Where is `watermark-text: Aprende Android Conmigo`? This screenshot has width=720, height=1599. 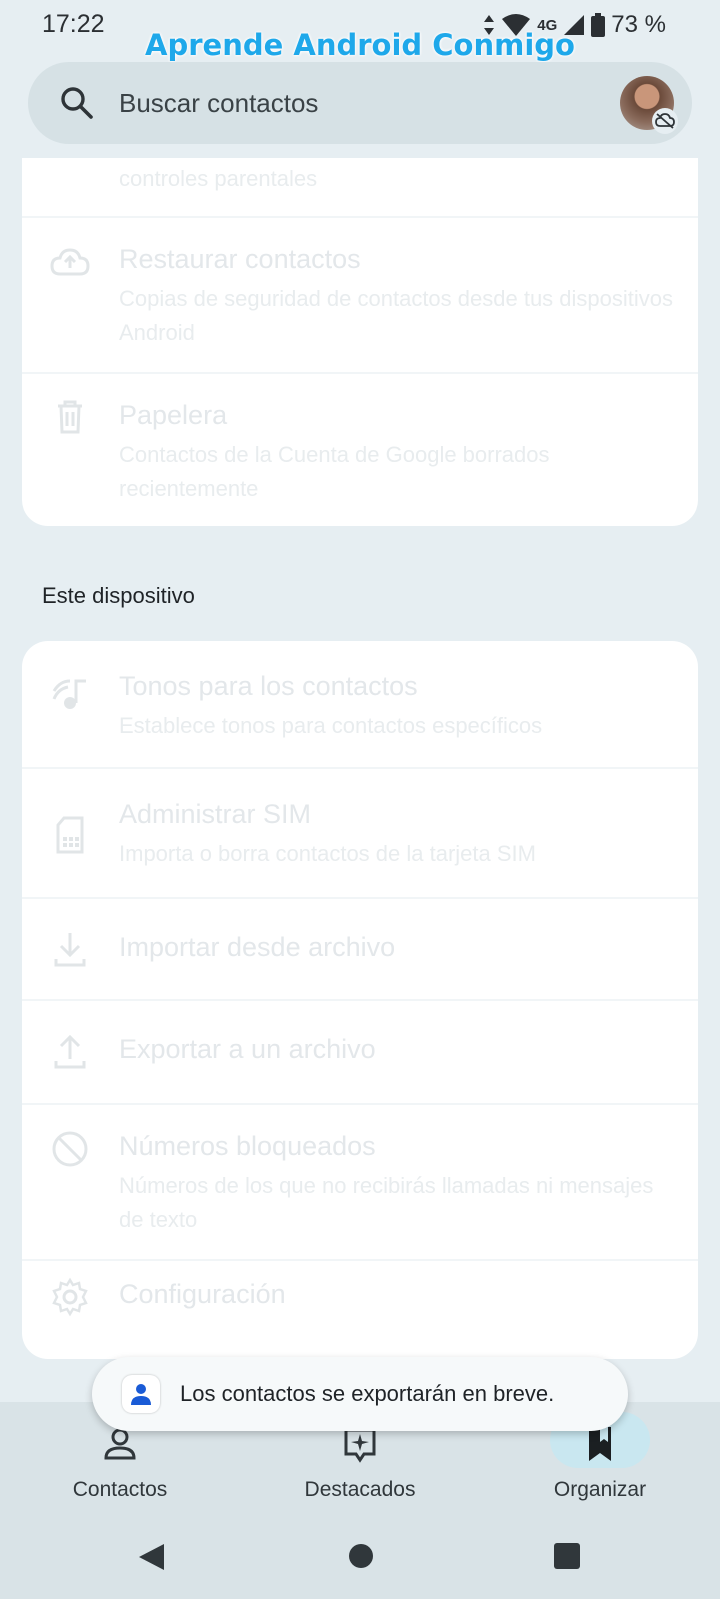
watermark-text: Aprende Android Conmigo is located at coordinates (360, 45).